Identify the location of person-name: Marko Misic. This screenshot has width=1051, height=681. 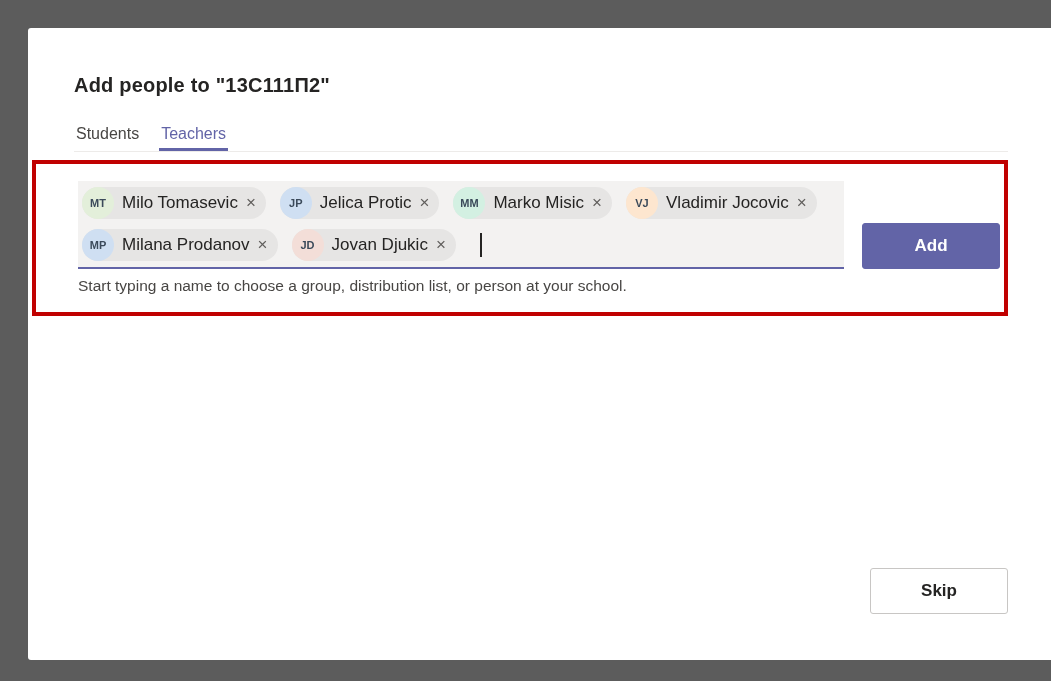
(539, 203).